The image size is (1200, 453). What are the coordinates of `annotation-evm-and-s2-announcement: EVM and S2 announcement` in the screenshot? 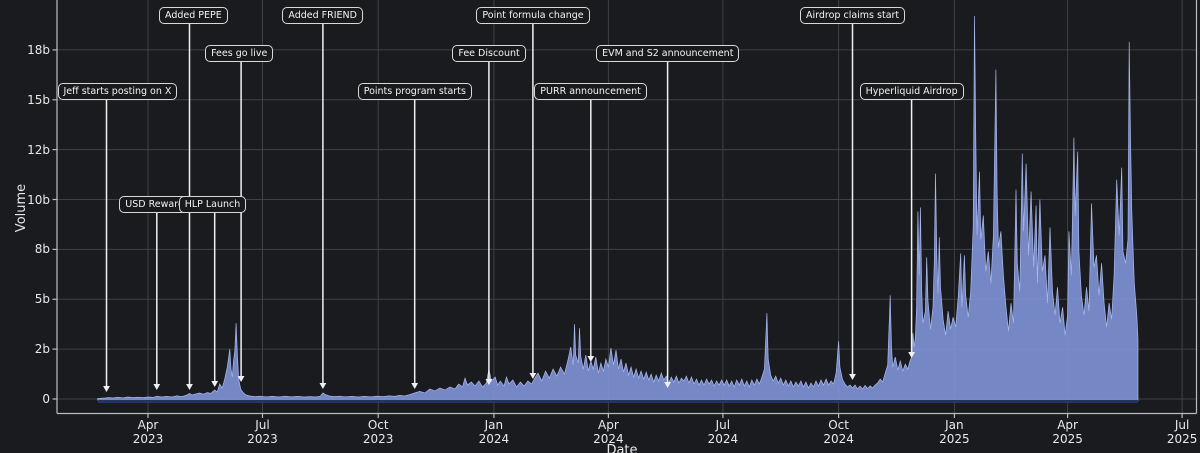 It's located at (668, 53).